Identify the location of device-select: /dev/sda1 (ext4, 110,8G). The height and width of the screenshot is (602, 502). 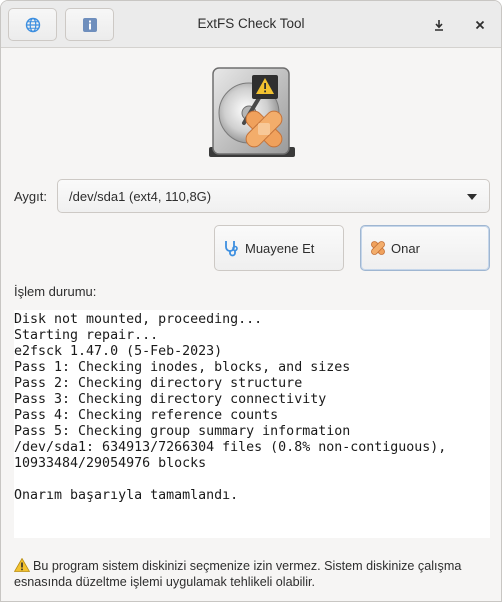
(273, 196).